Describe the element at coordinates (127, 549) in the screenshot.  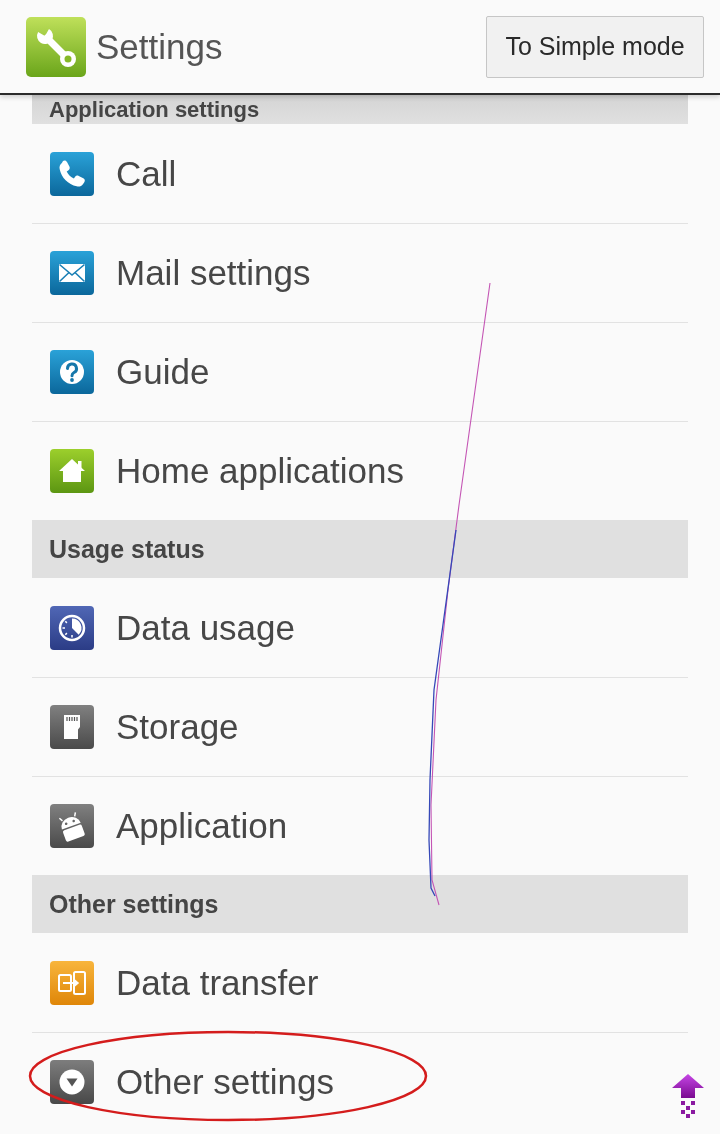
I see `section-title: Usage status` at that location.